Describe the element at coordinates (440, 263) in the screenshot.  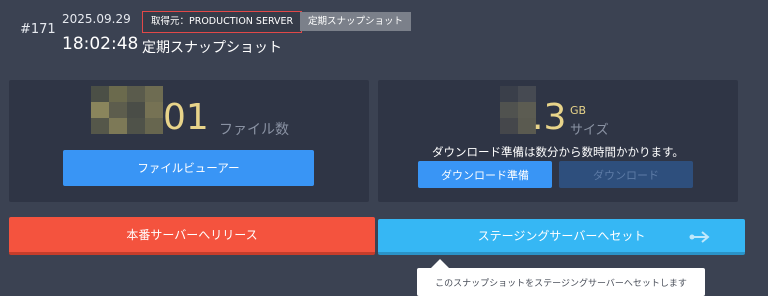
I see `tooltip-arrow` at that location.